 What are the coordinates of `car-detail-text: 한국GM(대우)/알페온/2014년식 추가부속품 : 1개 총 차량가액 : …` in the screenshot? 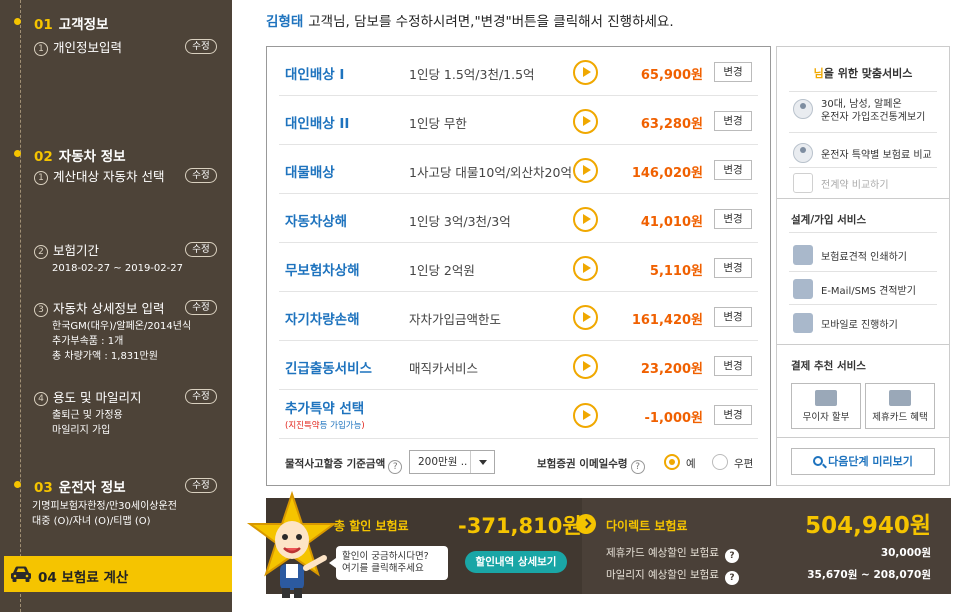 It's located at (122, 341).